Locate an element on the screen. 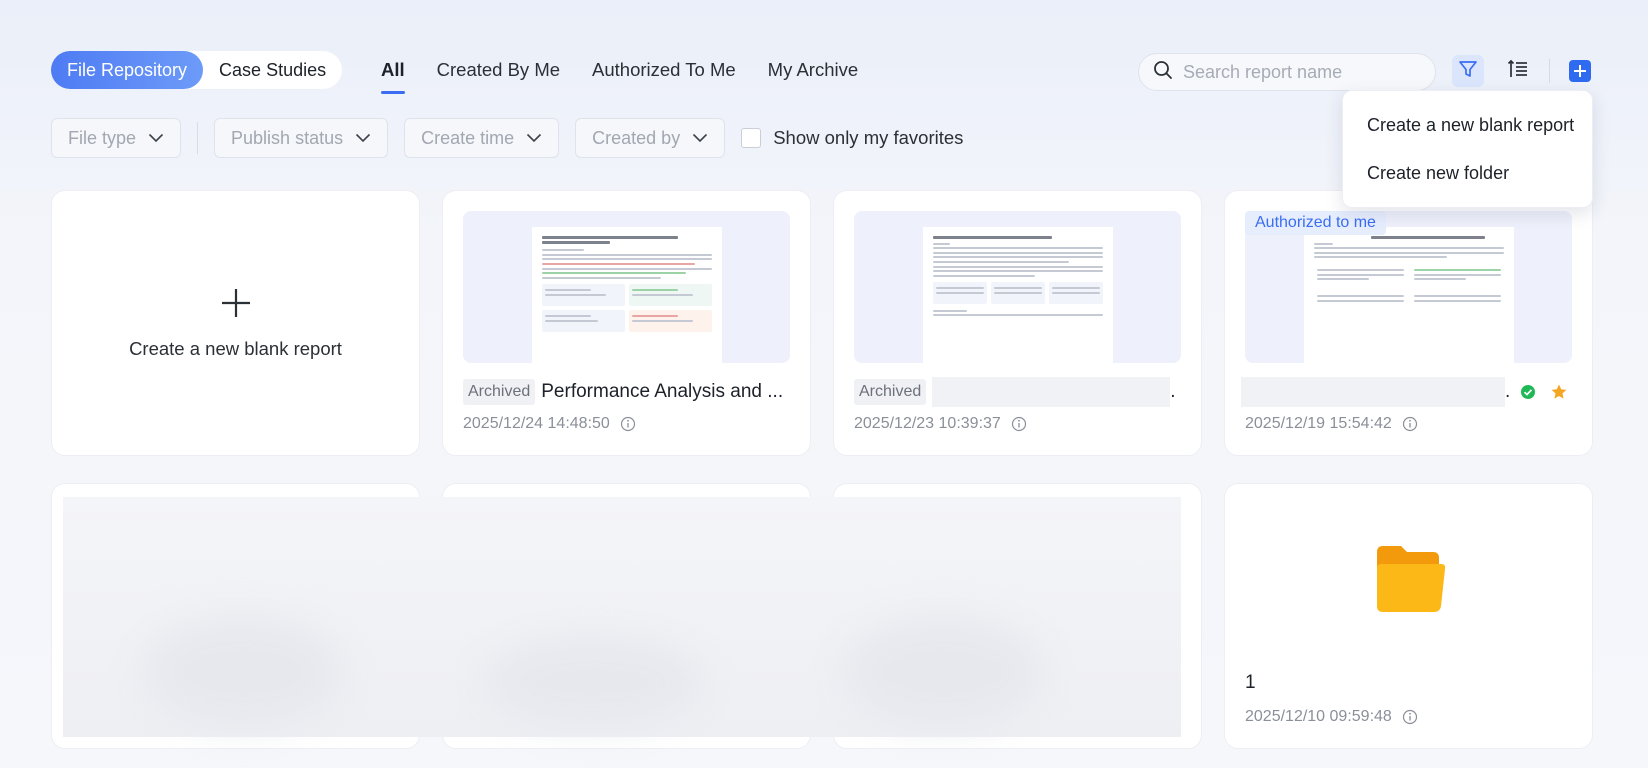  tab-my-archive: My Archive is located at coordinates (813, 71).